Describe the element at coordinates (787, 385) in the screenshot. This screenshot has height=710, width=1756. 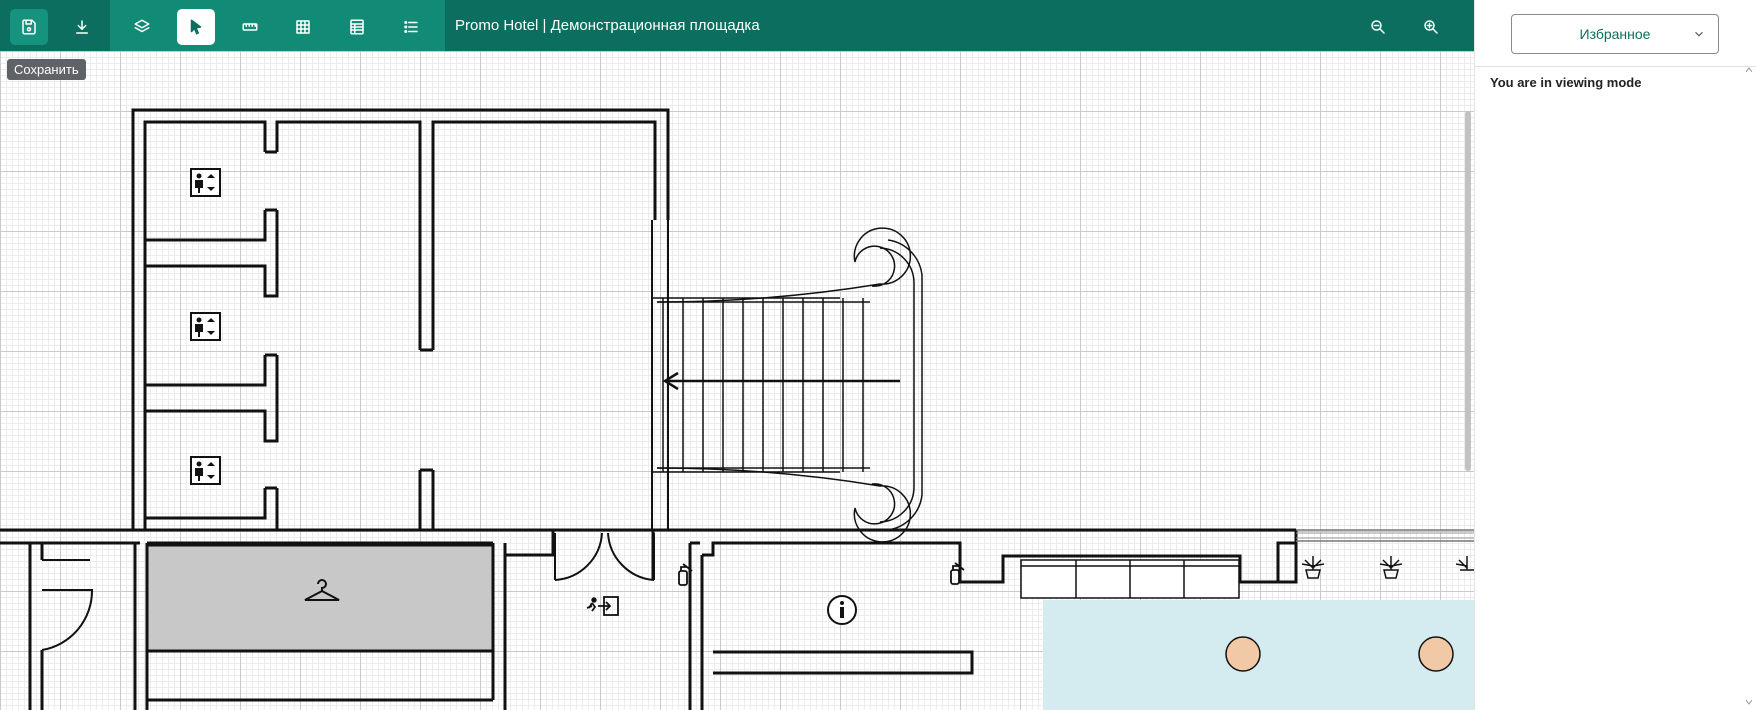
I see `staircase` at that location.